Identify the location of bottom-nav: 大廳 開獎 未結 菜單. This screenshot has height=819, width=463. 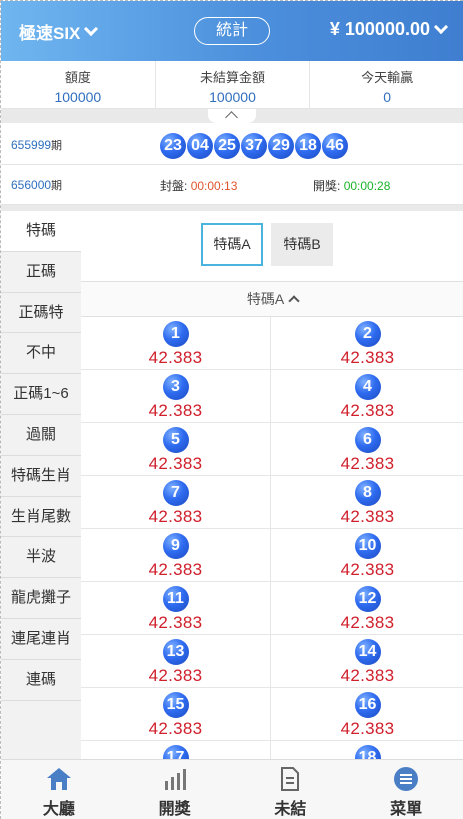
(232, 789).